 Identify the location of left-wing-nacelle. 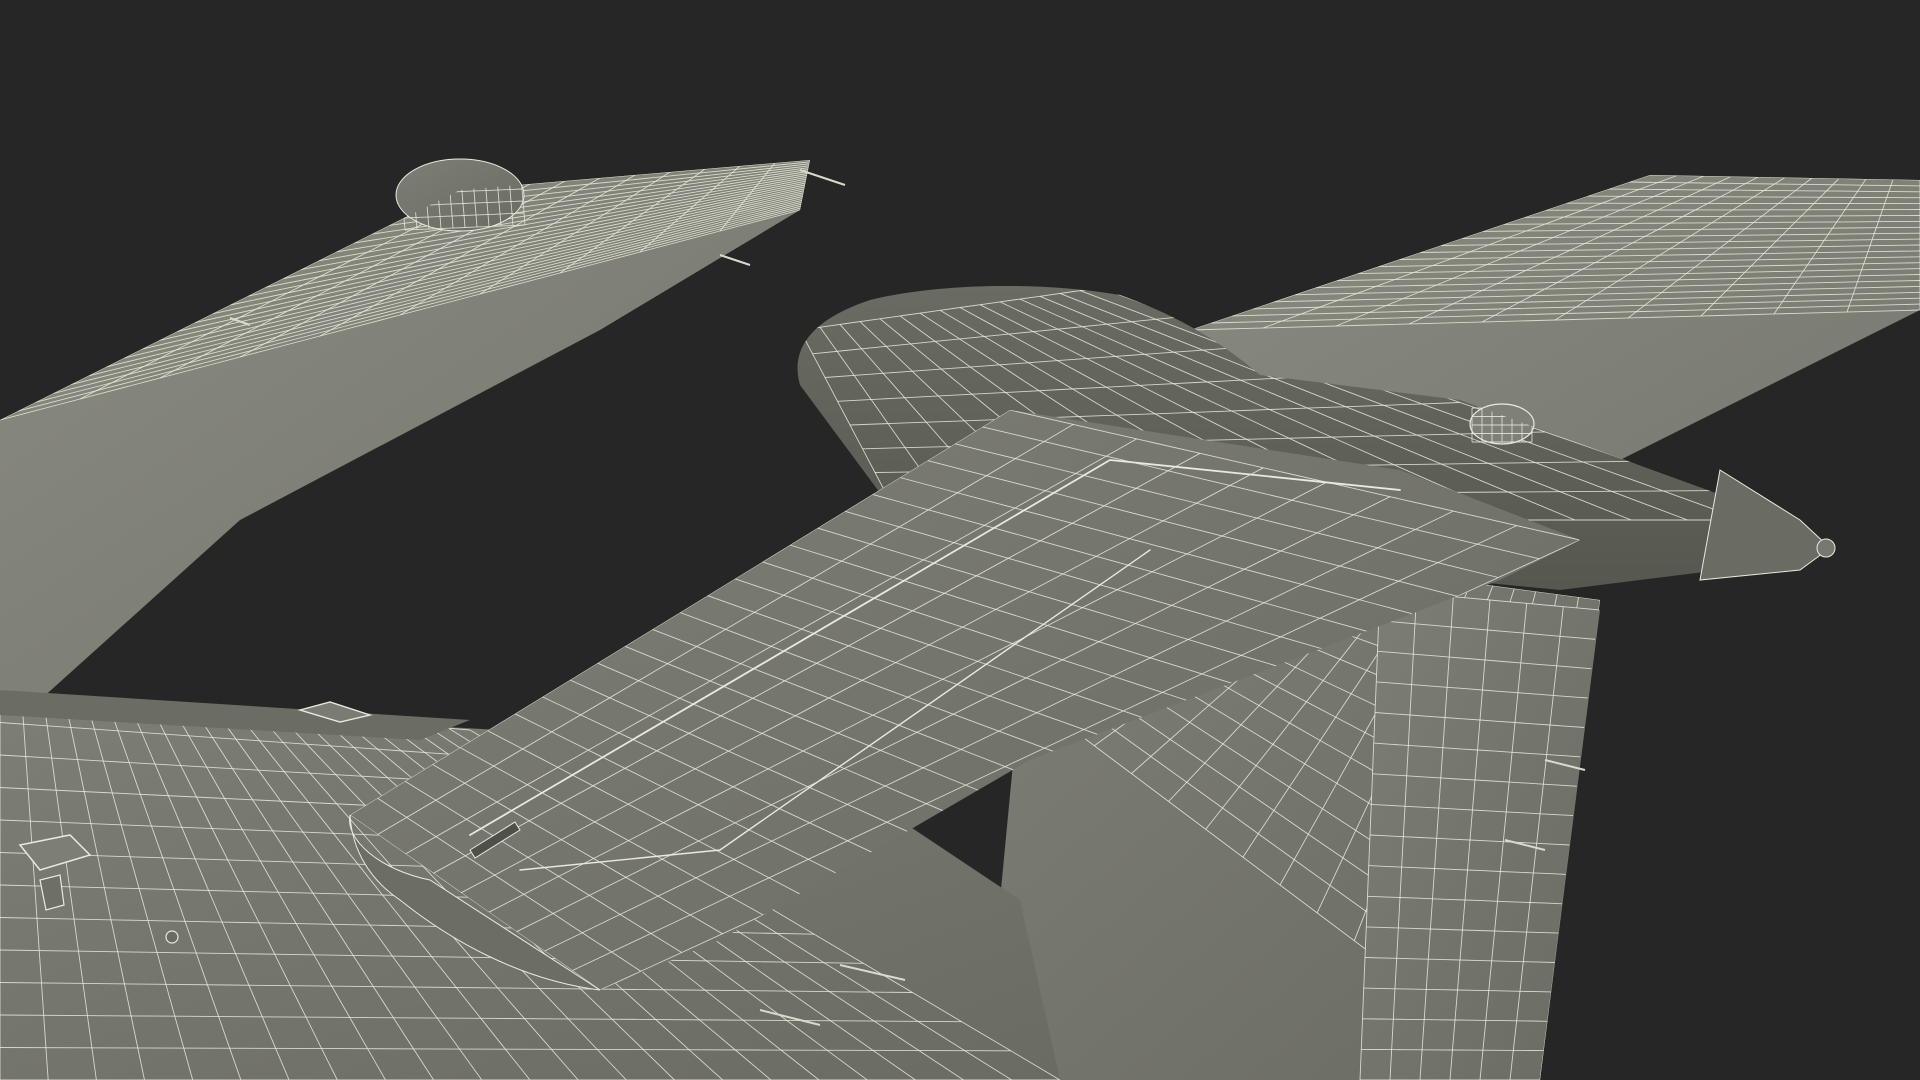
(460, 195).